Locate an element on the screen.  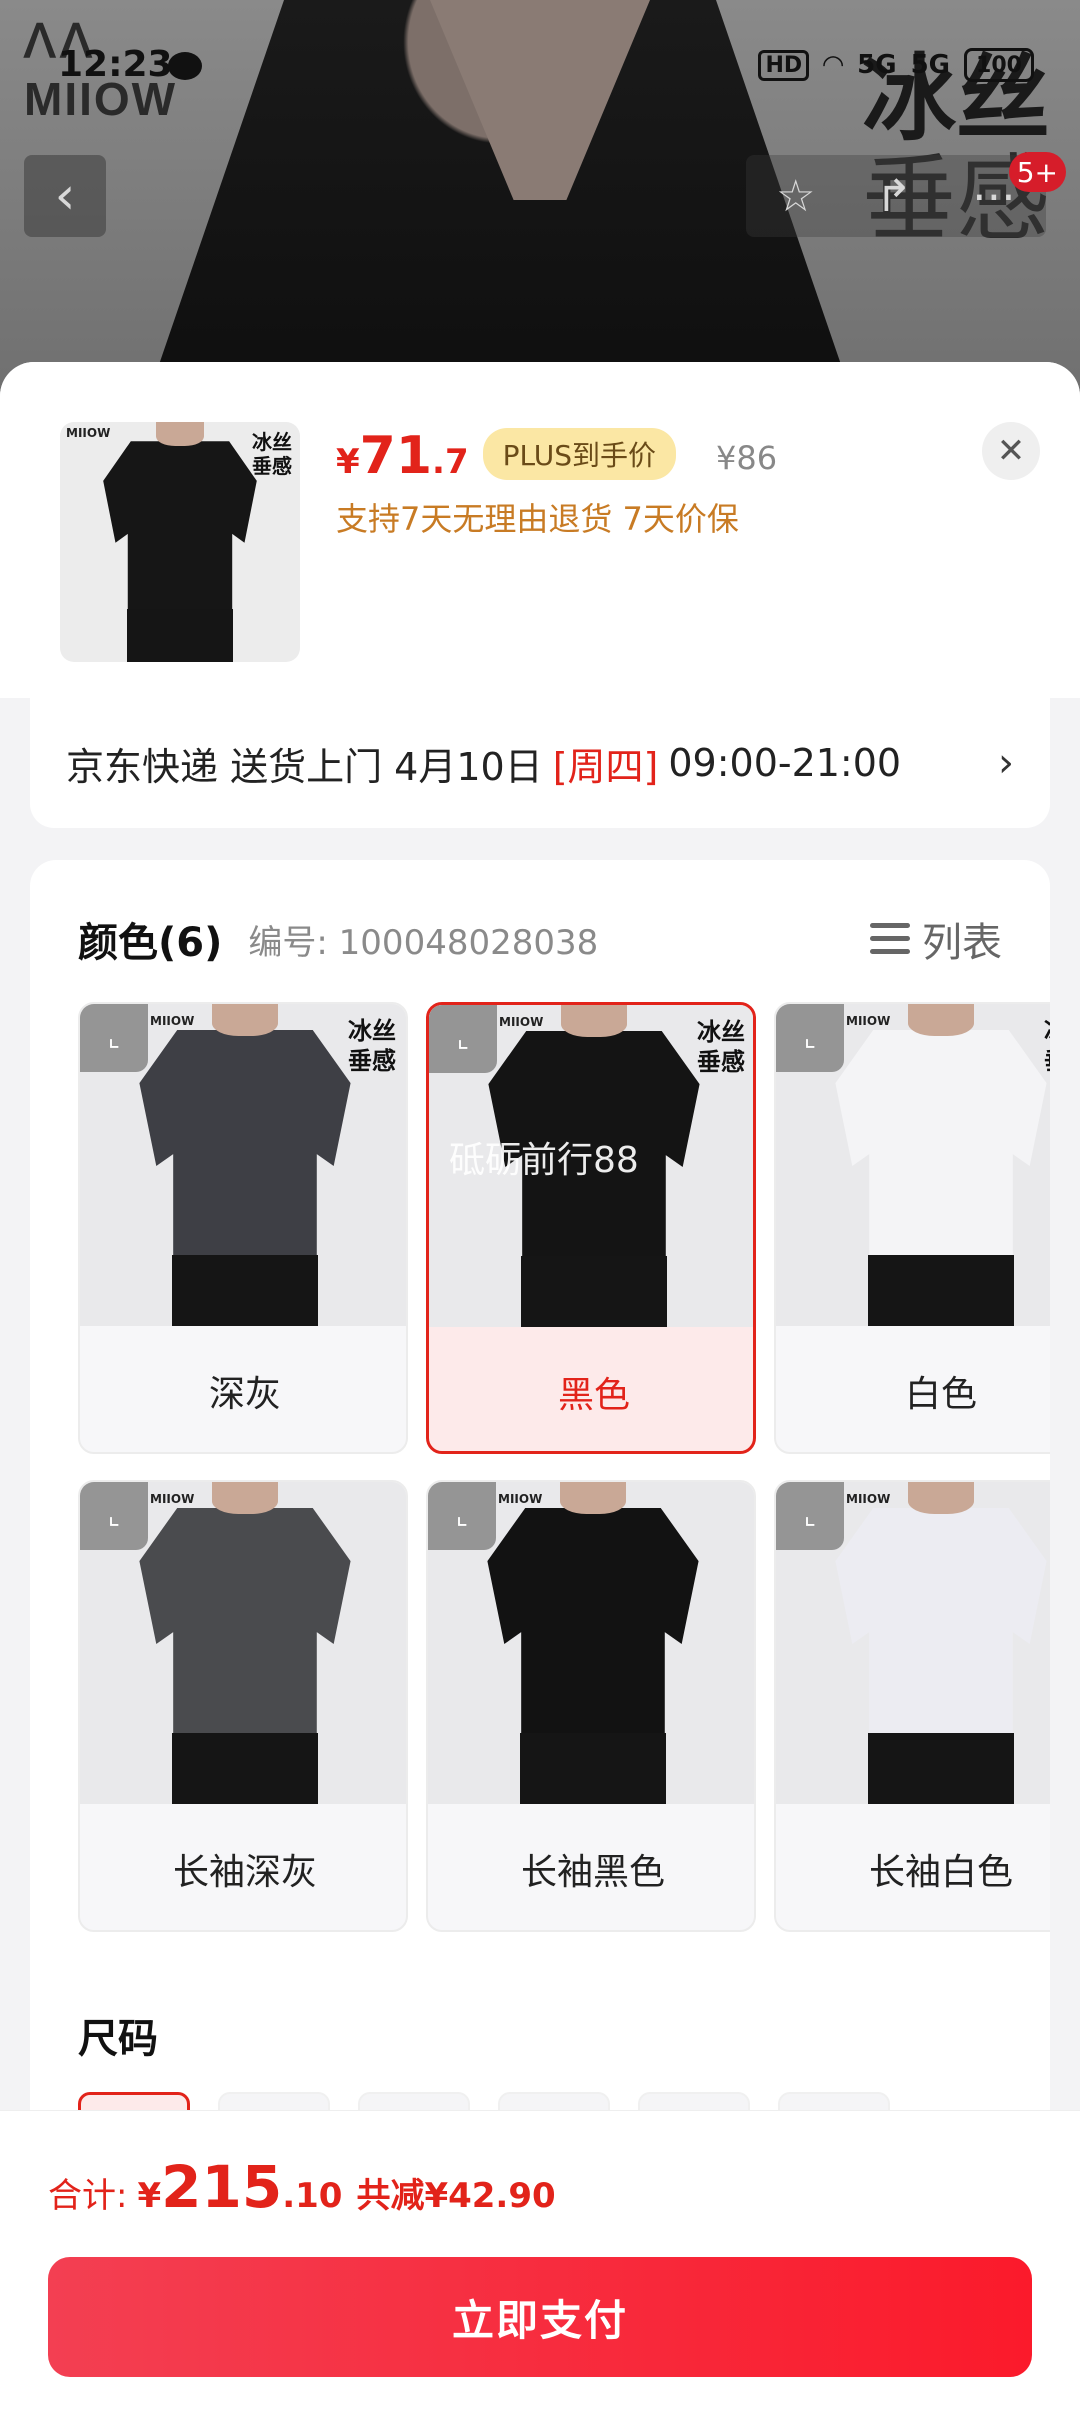
status-bar: 12:23 HD ◠ 5G 5G 100 is located at coordinates (540, 70).